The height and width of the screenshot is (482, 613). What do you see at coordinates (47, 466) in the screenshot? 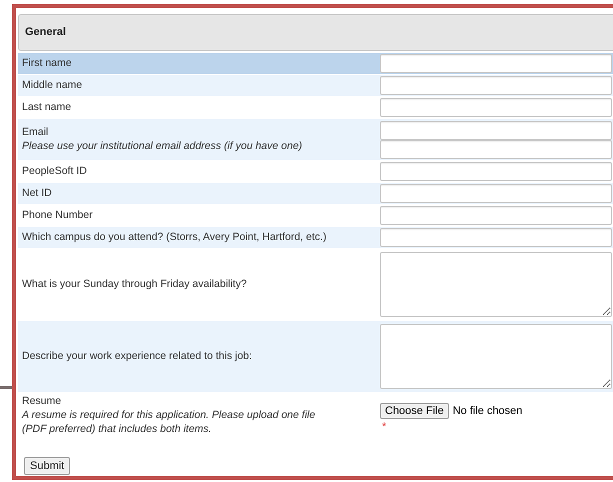
I see `submit-button: Submit` at bounding box center [47, 466].